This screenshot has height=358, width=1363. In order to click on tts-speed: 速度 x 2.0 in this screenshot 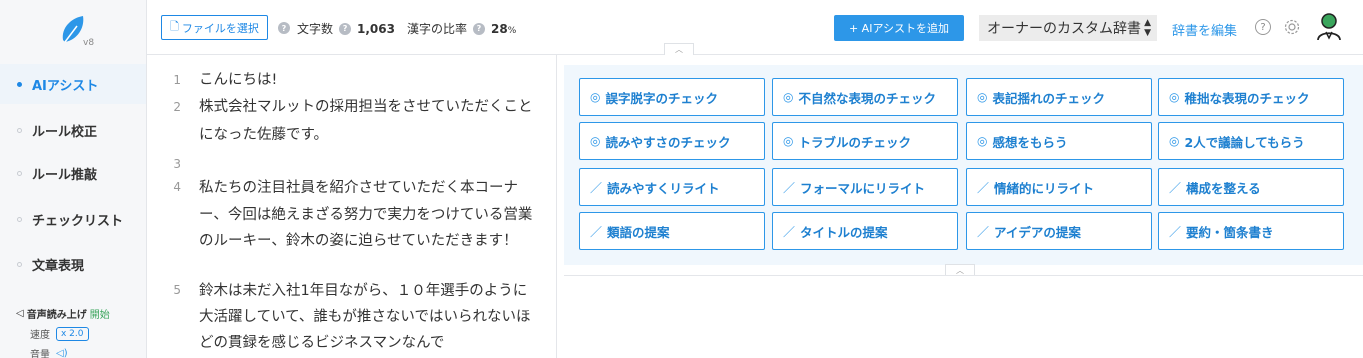, I will do `click(59, 333)`.